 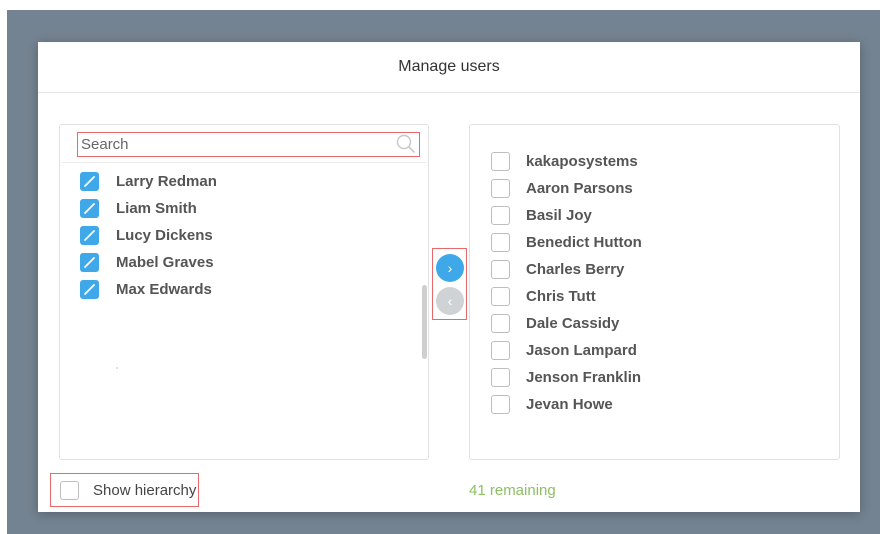 I want to click on available-user-name: Dale Cassidy, so click(x=573, y=323).